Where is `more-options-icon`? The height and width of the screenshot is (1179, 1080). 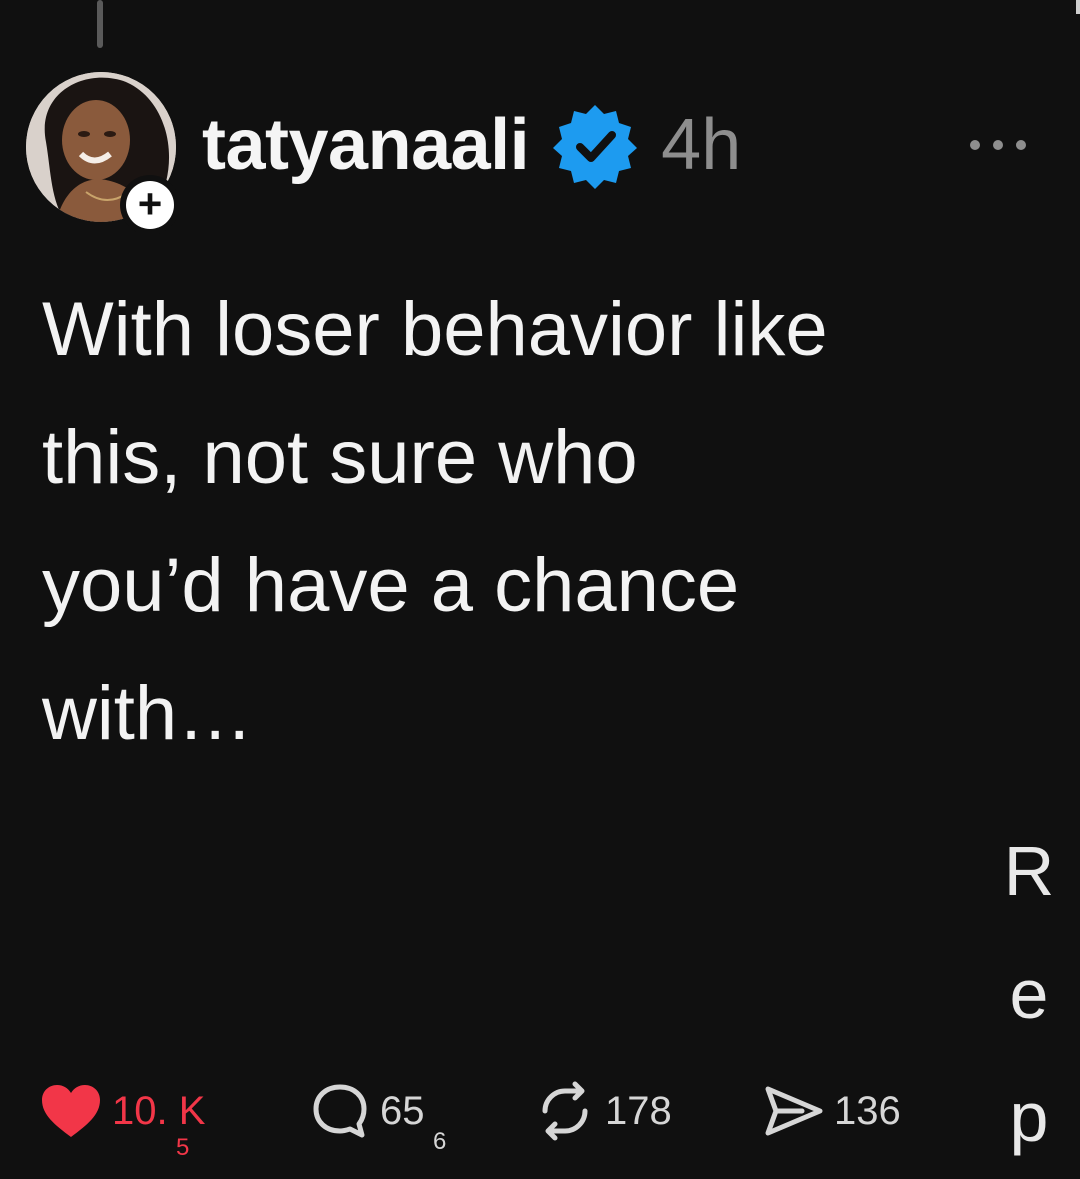
more-options-icon is located at coordinates (998, 145).